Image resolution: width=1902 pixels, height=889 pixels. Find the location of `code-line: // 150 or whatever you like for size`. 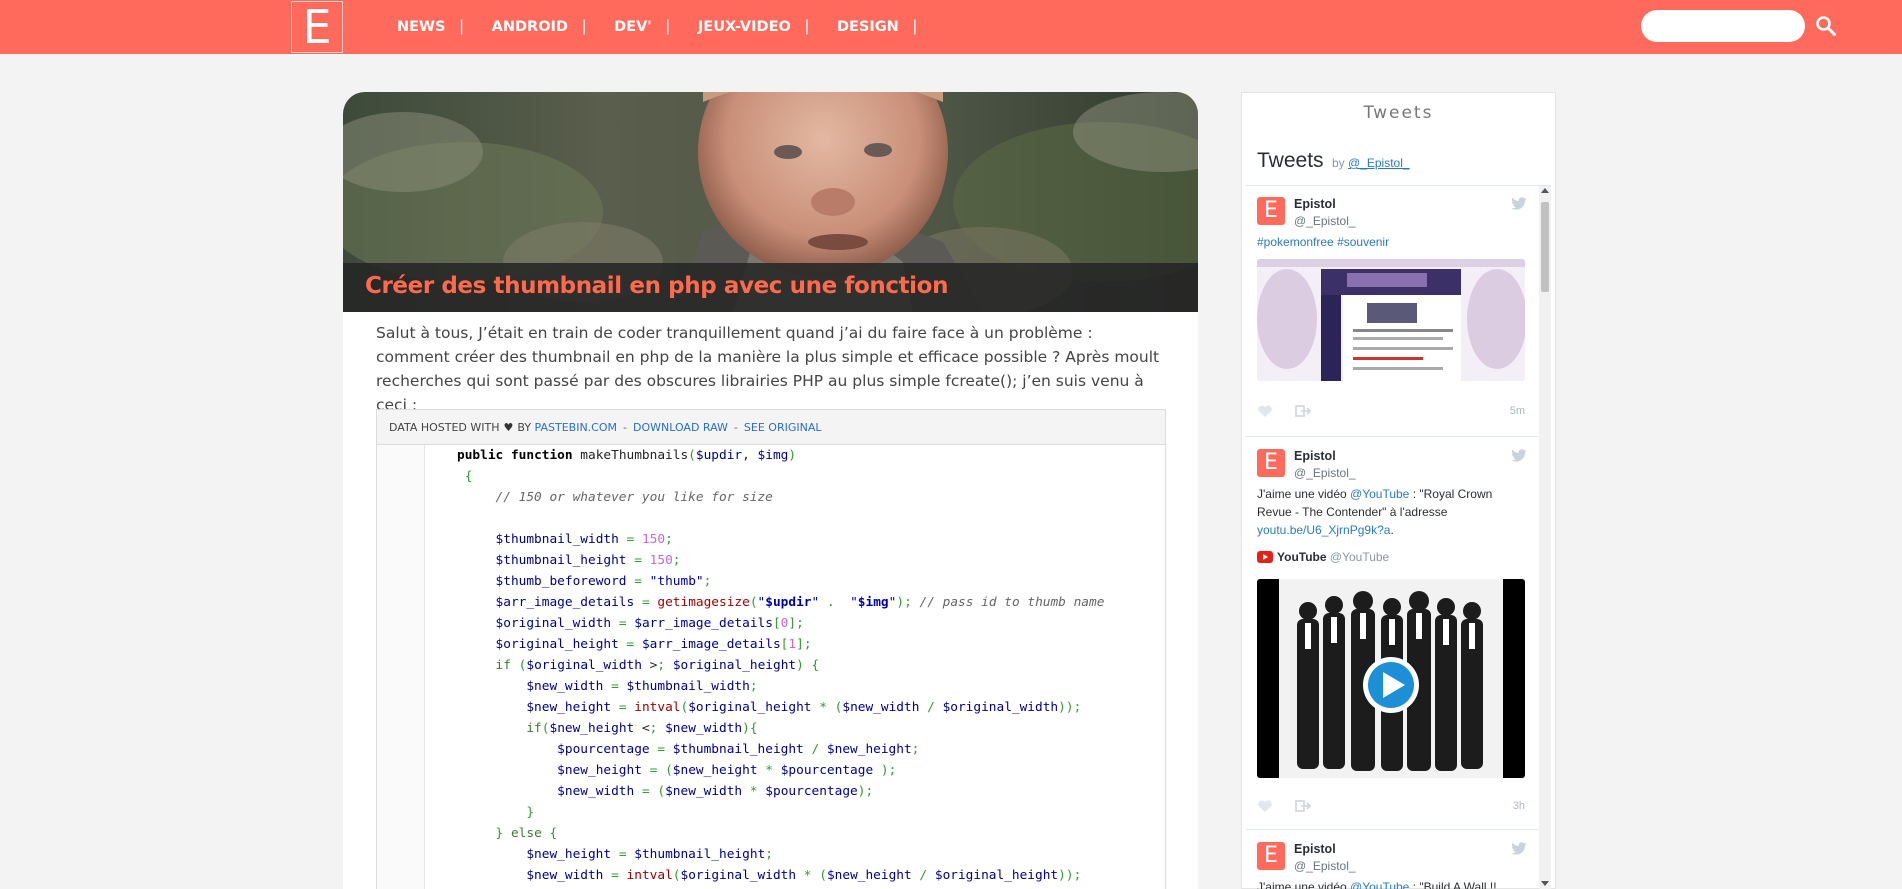

code-line: // 150 or whatever you like for size is located at coordinates (634, 497).